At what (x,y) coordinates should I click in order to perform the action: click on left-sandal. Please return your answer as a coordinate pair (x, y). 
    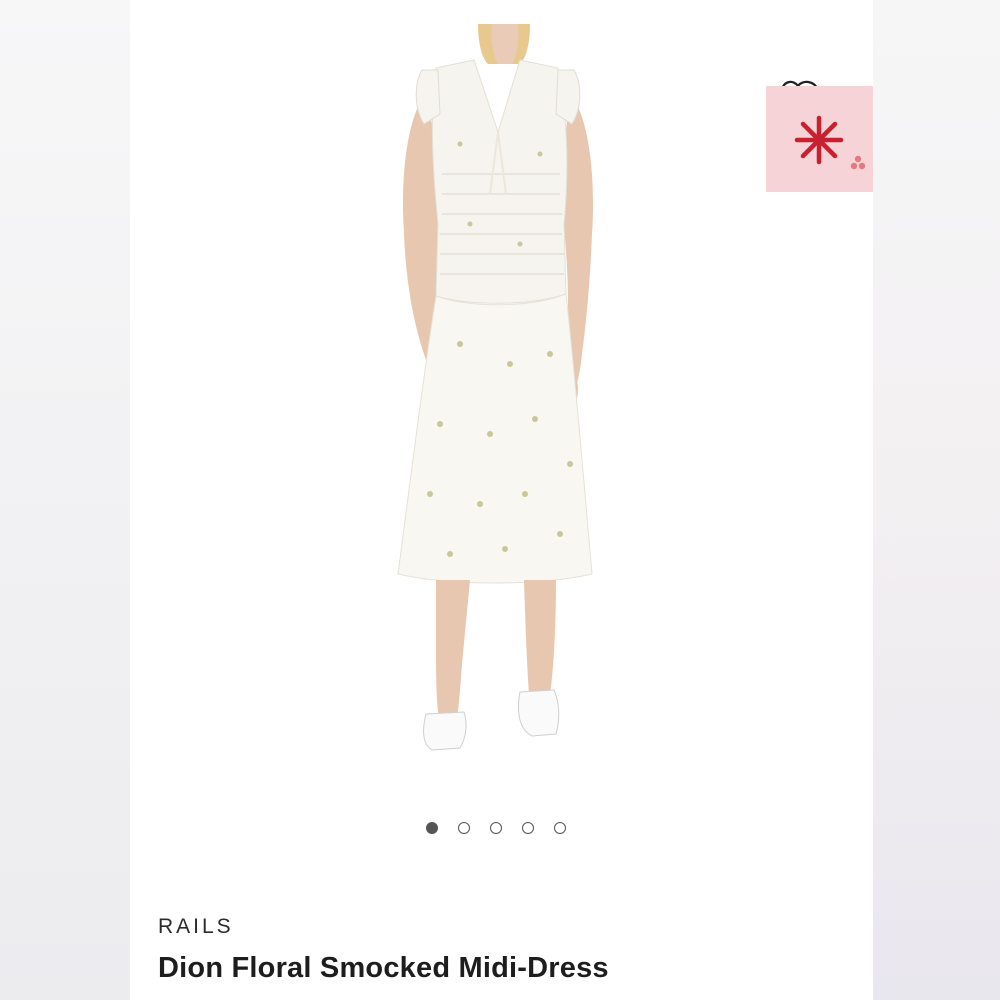
    Looking at the image, I should click on (445, 731).